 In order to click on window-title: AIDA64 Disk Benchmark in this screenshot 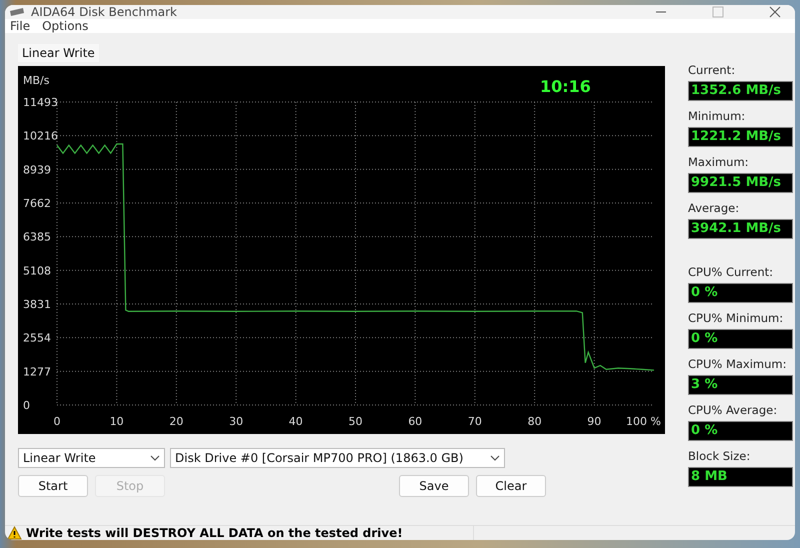, I will do `click(104, 12)`.